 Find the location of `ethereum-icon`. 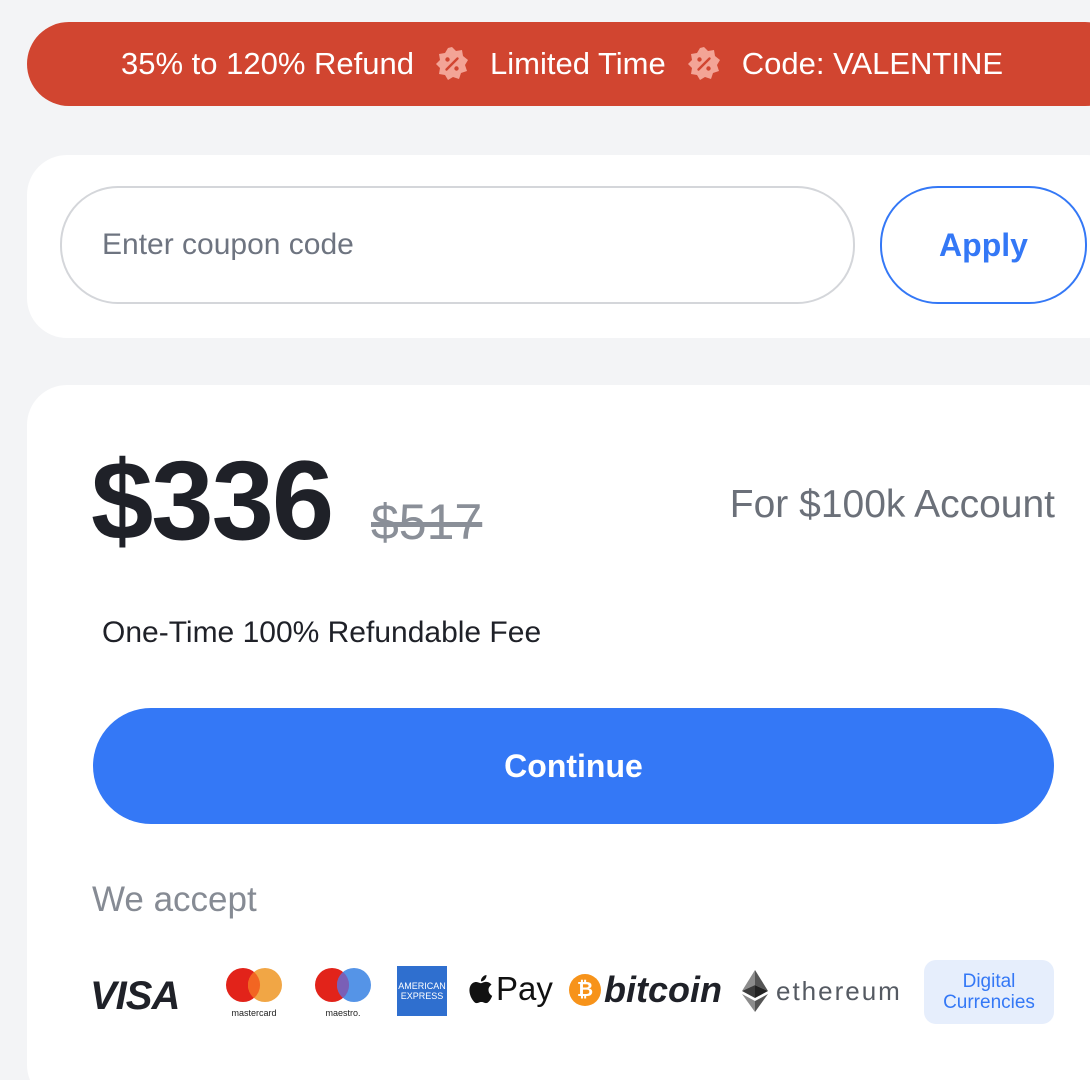

ethereum-icon is located at coordinates (755, 991).